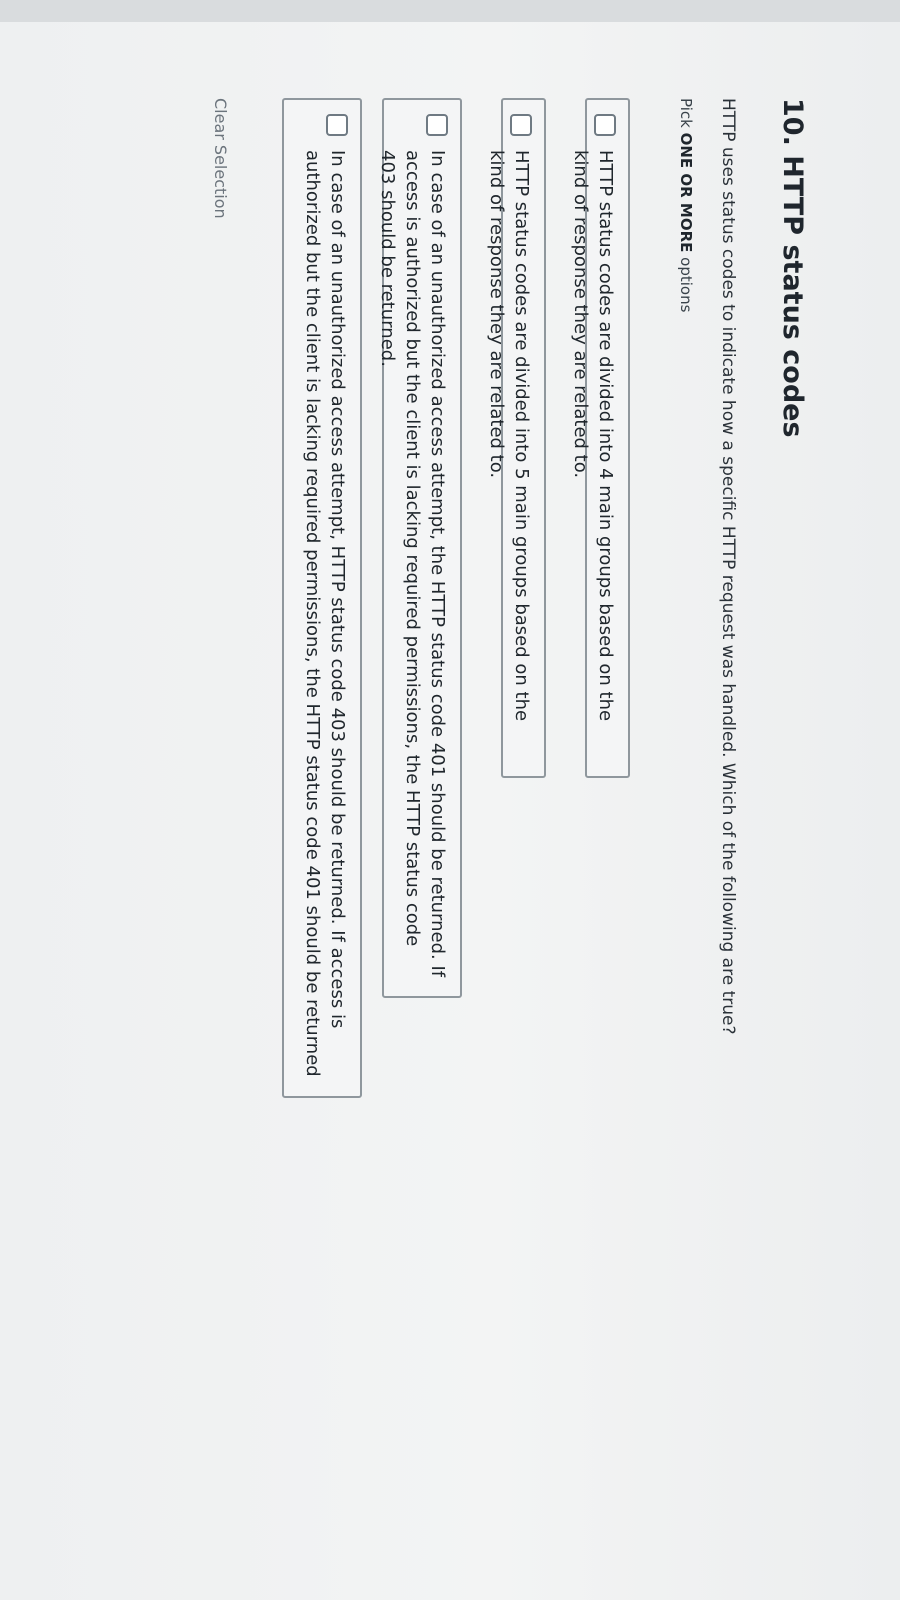  What do you see at coordinates (686, 192) in the screenshot?
I see `pick-hint-emphasis: ONE OR MORE` at bounding box center [686, 192].